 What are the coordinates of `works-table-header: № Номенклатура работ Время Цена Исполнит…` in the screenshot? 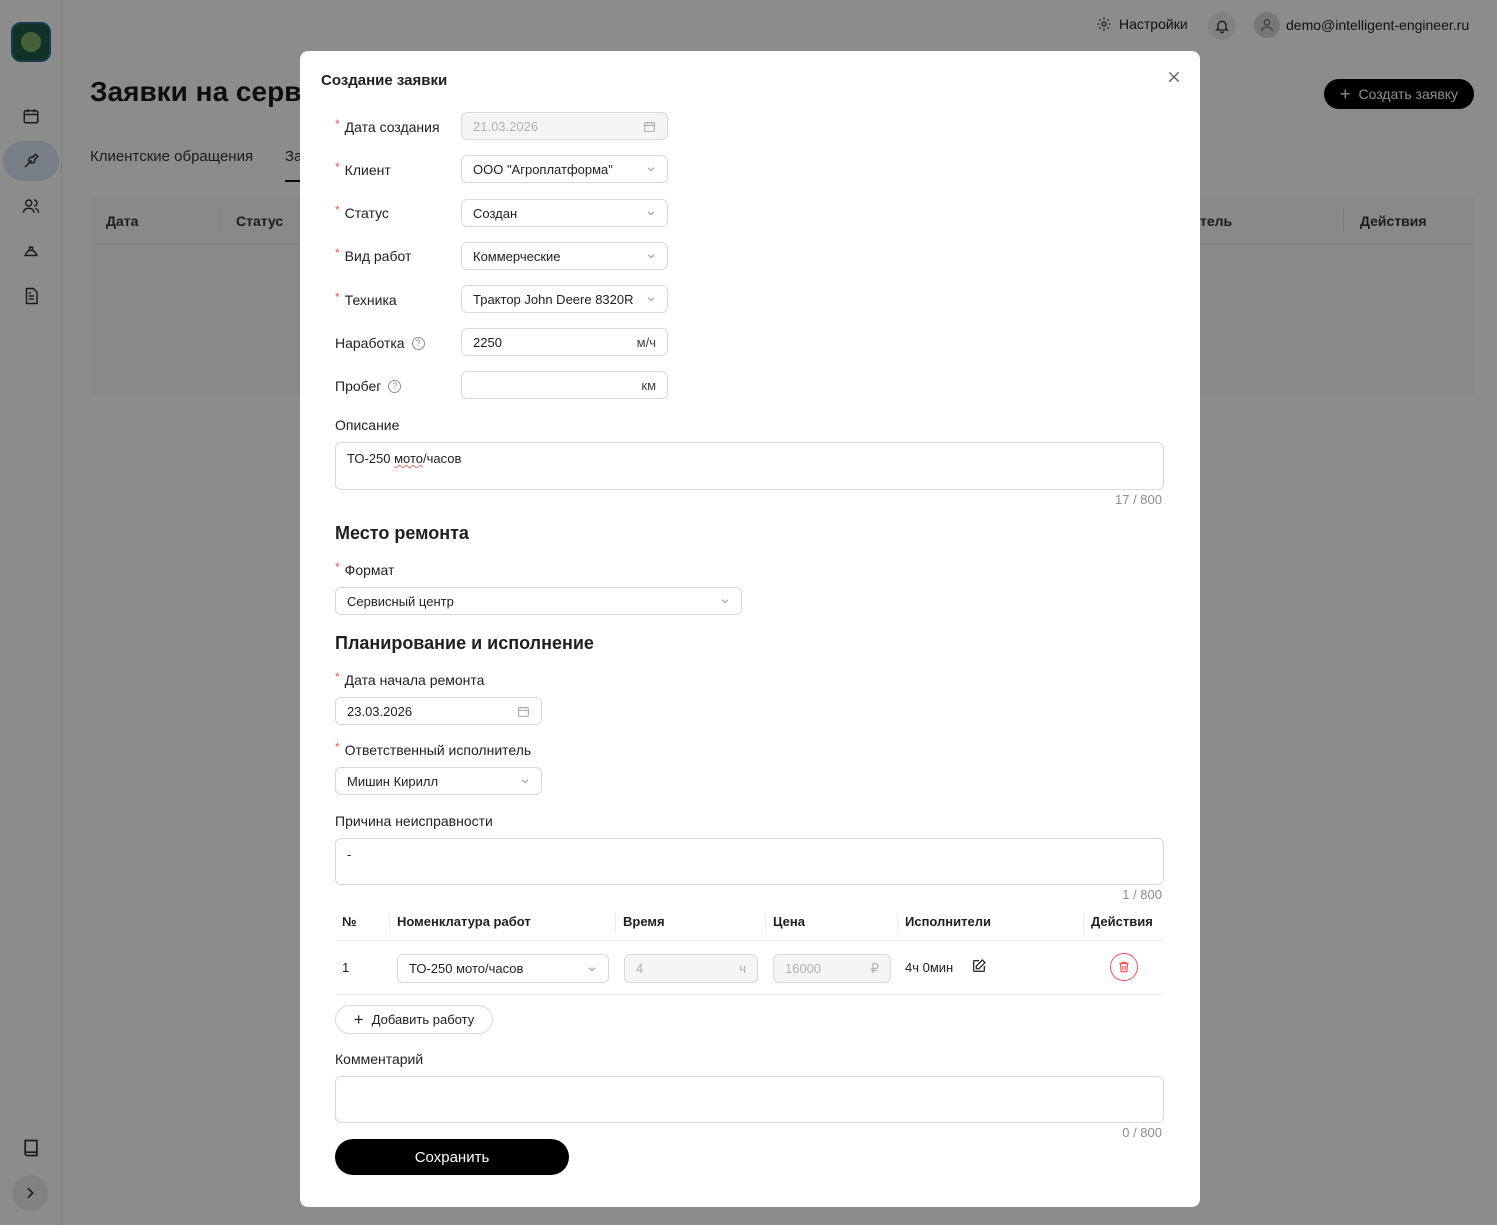 It's located at (749, 924).